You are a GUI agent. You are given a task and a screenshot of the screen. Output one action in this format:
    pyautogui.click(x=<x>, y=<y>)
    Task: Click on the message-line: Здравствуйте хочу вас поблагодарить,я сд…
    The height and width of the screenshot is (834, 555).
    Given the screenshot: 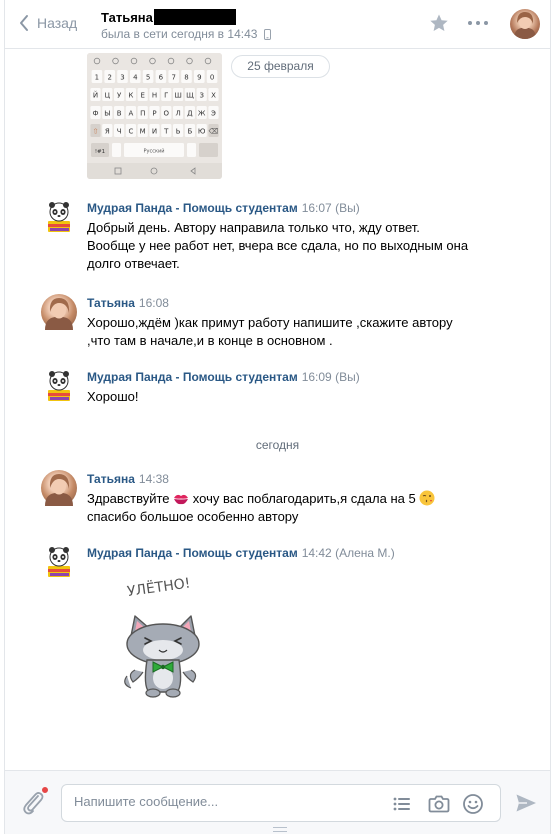 What is the action you would take?
    pyautogui.click(x=302, y=499)
    